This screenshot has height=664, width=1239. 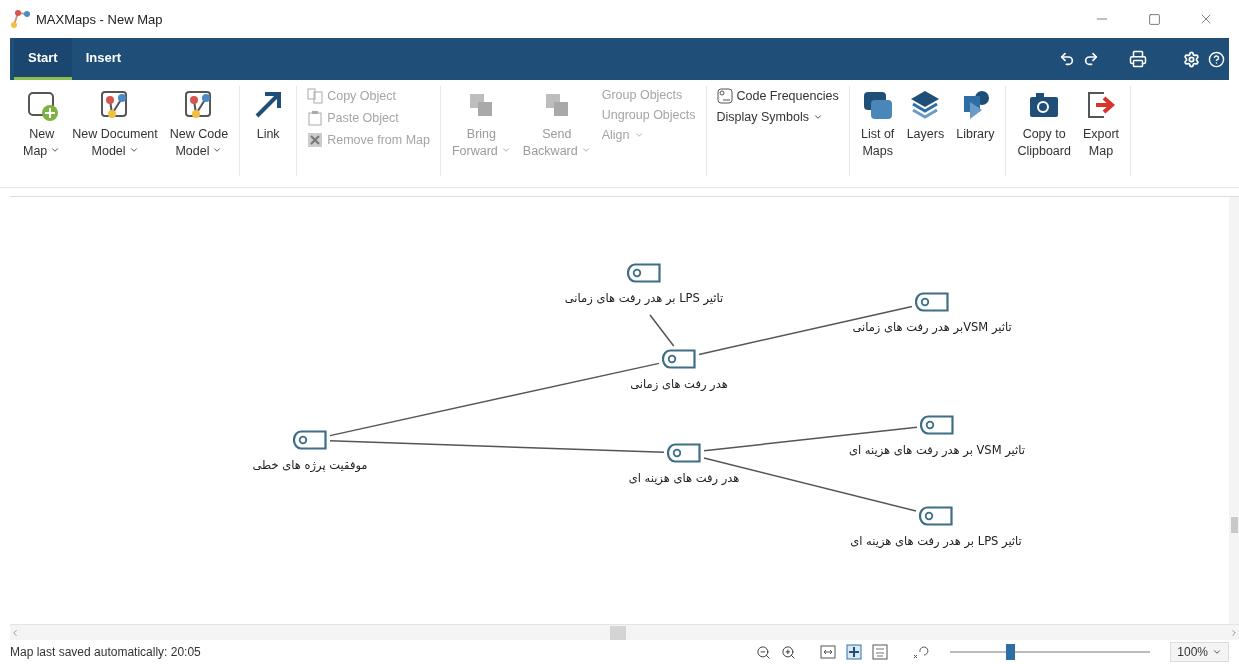 I want to click on ribbon-button: New Map, so click(x=42, y=131).